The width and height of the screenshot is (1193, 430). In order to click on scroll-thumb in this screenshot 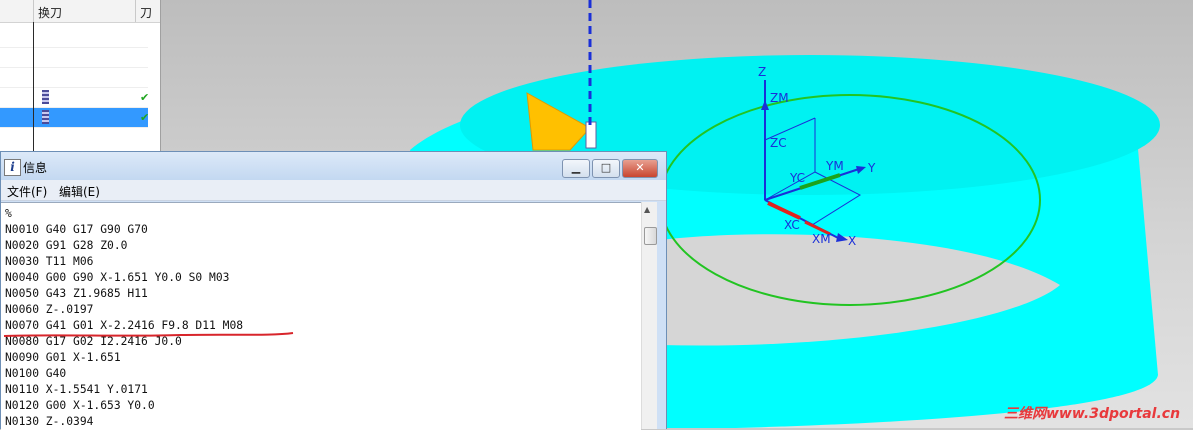, I will do `click(650, 236)`.